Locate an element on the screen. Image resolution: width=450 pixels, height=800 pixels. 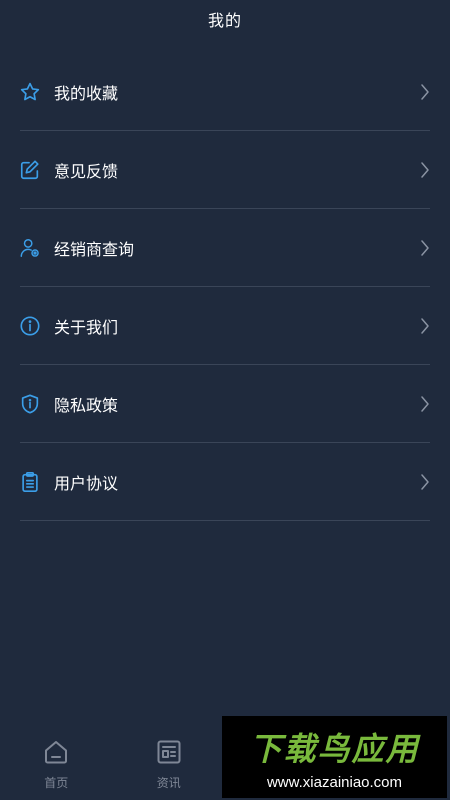
menu-item-label: 我的收藏 is located at coordinates (86, 93).